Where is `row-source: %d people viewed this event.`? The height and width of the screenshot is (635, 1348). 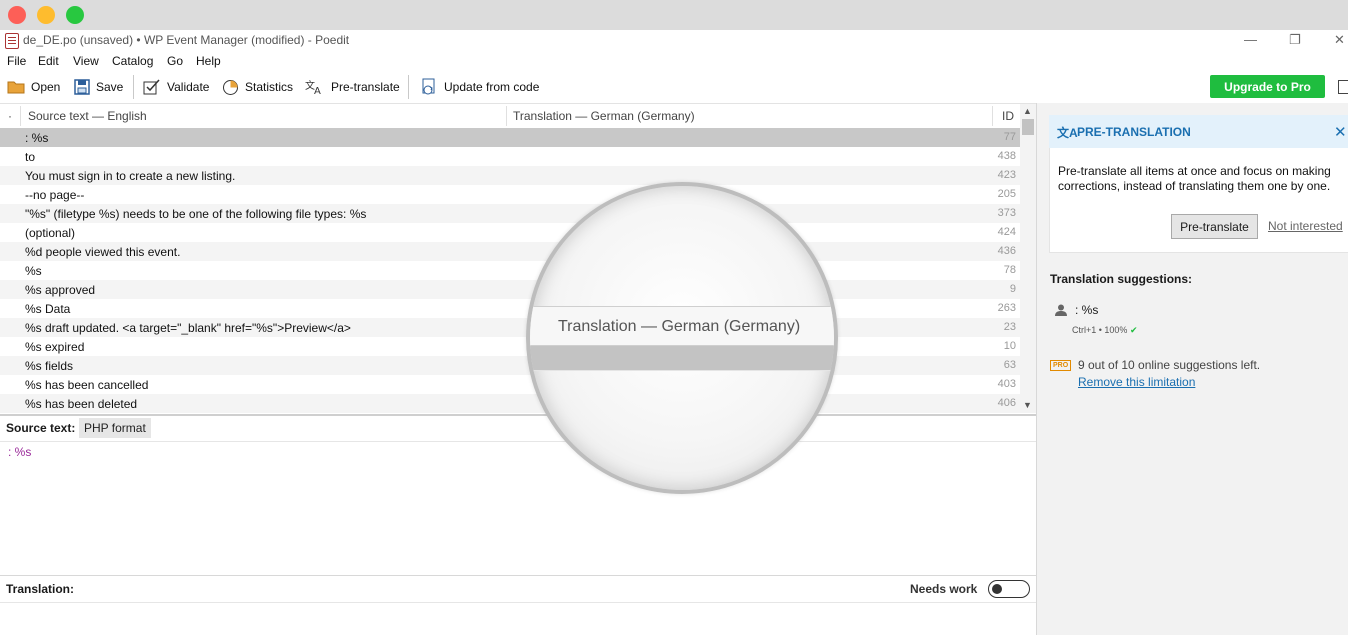 row-source: %d people viewed this event. is located at coordinates (103, 252).